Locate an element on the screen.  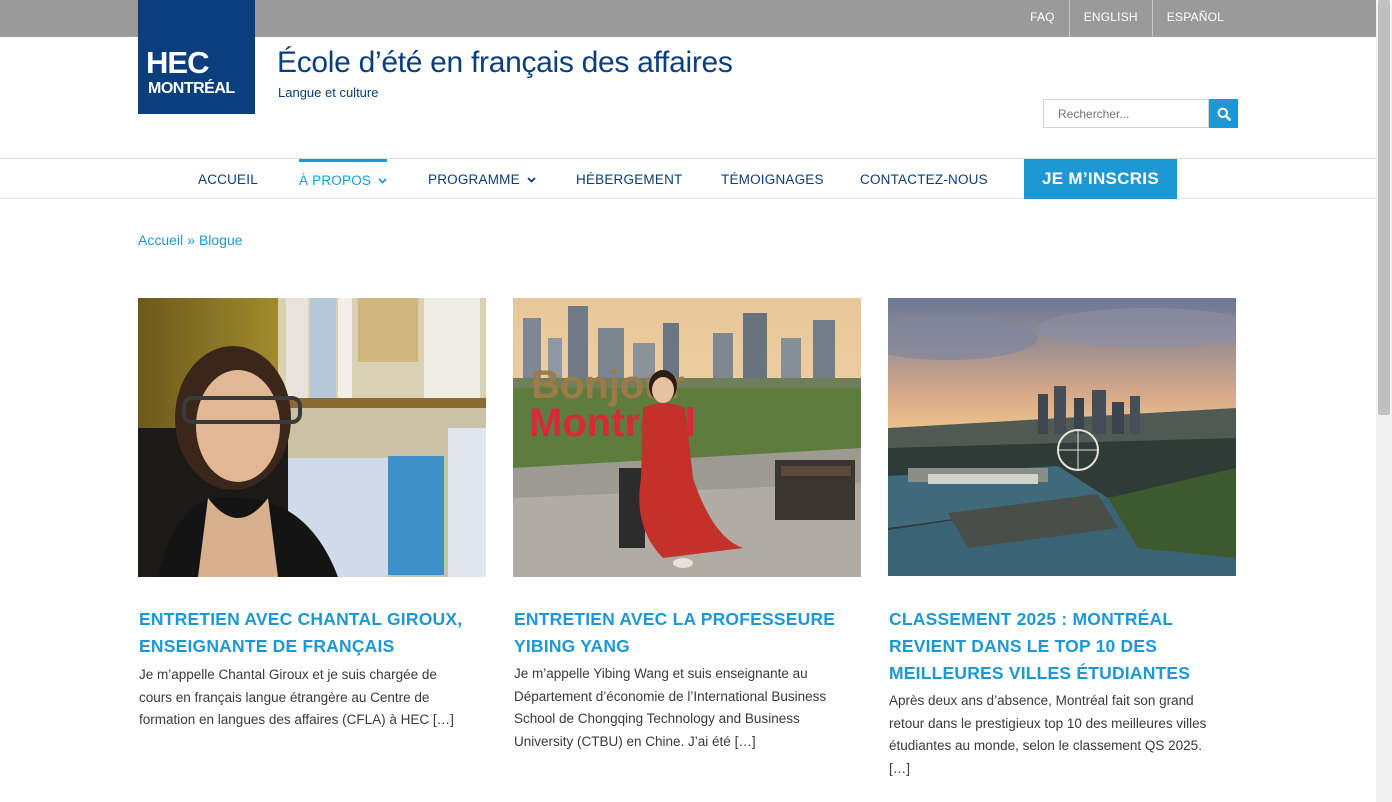
post-thumbnail-montreal-aerial is located at coordinates (1062, 437).